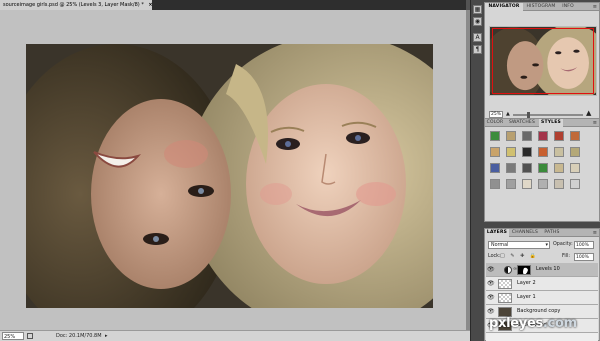  What do you see at coordinates (542, 284) in the screenshot?
I see `layer-row: 👁 Layer 2` at bounding box center [542, 284].